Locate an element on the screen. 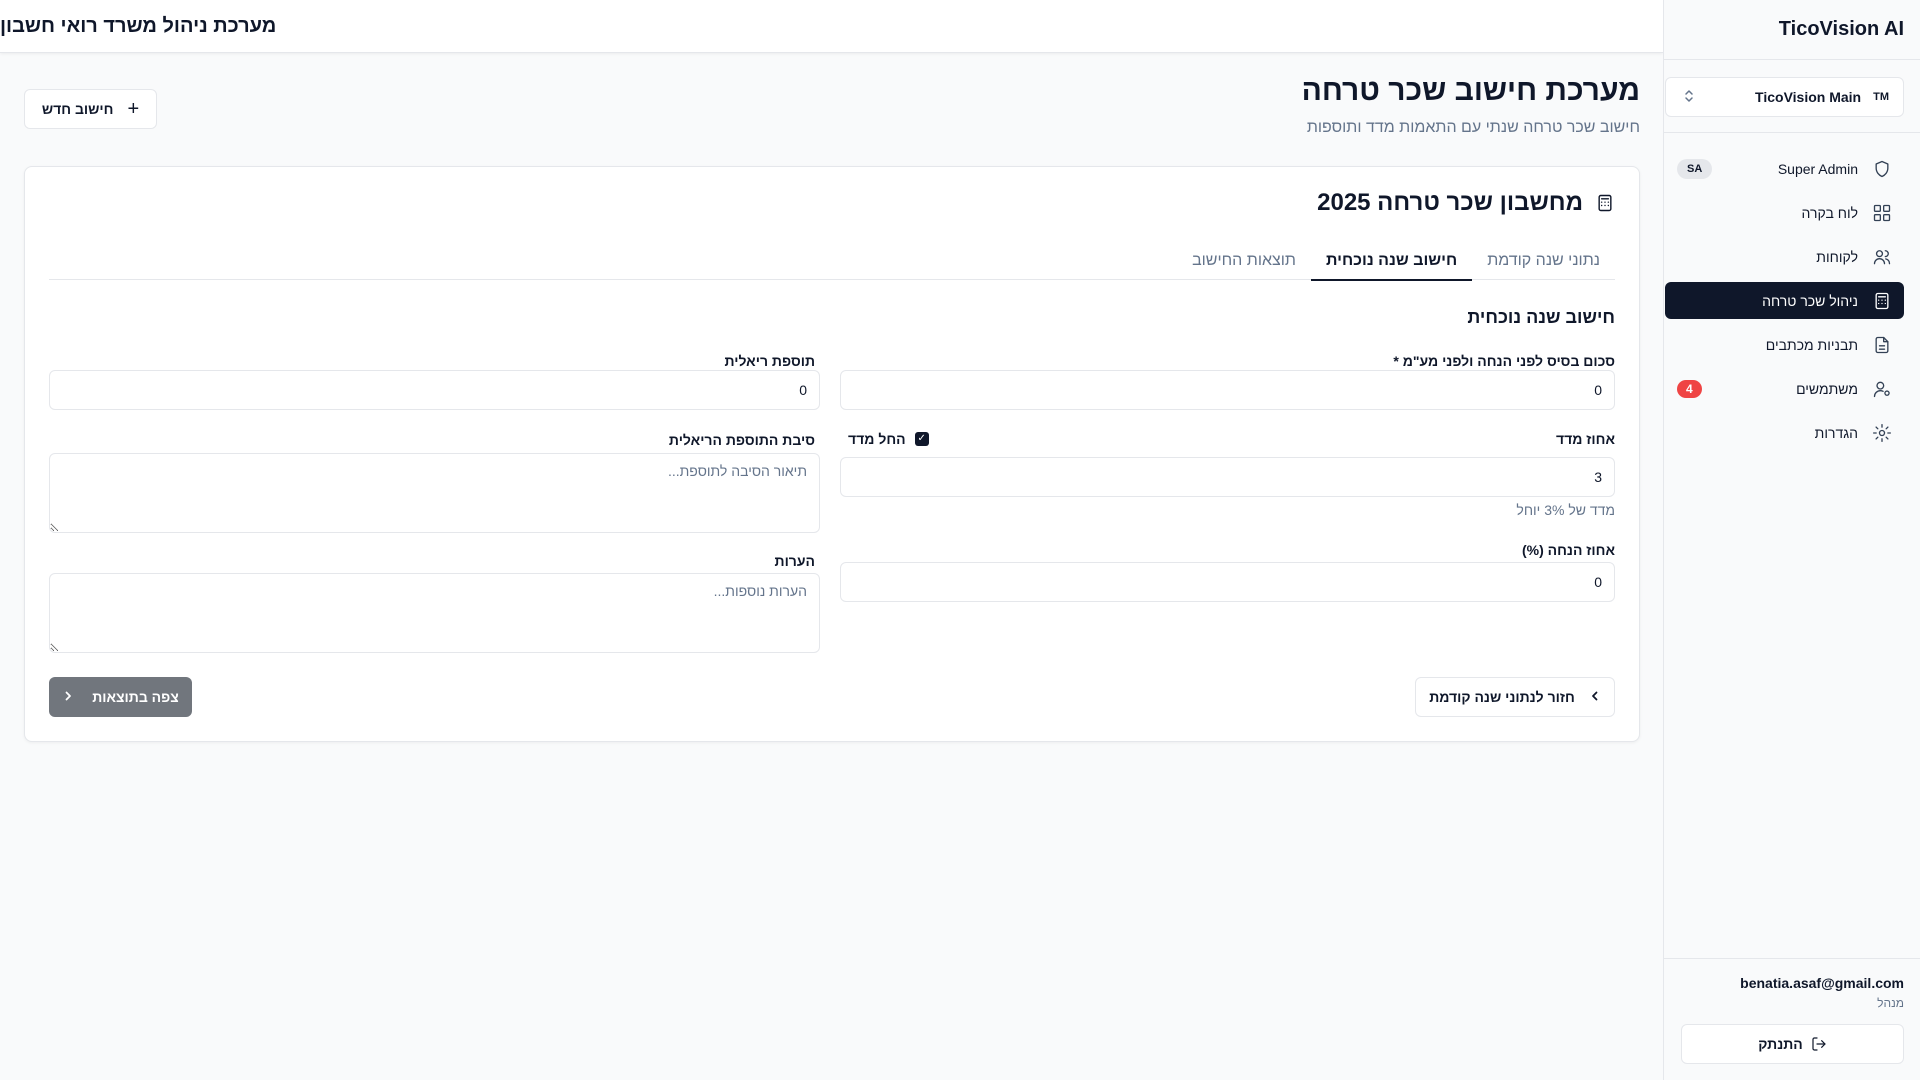 This screenshot has width=1920, height=1080. index-hint: מדד של 3% יוחל is located at coordinates (1565, 510).